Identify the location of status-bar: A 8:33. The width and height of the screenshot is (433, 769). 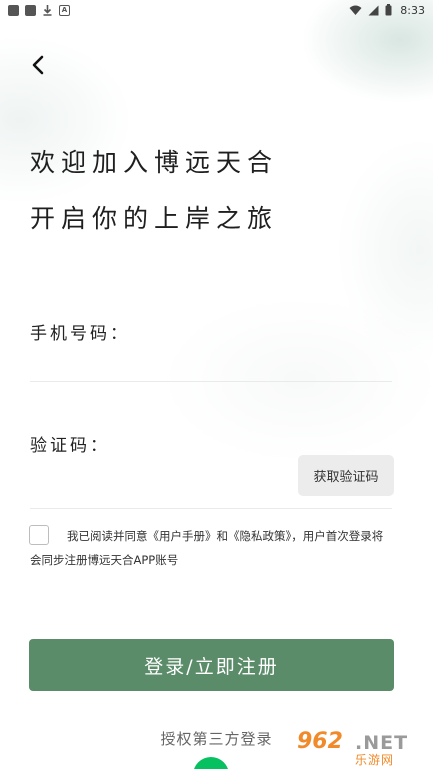
(216, 10).